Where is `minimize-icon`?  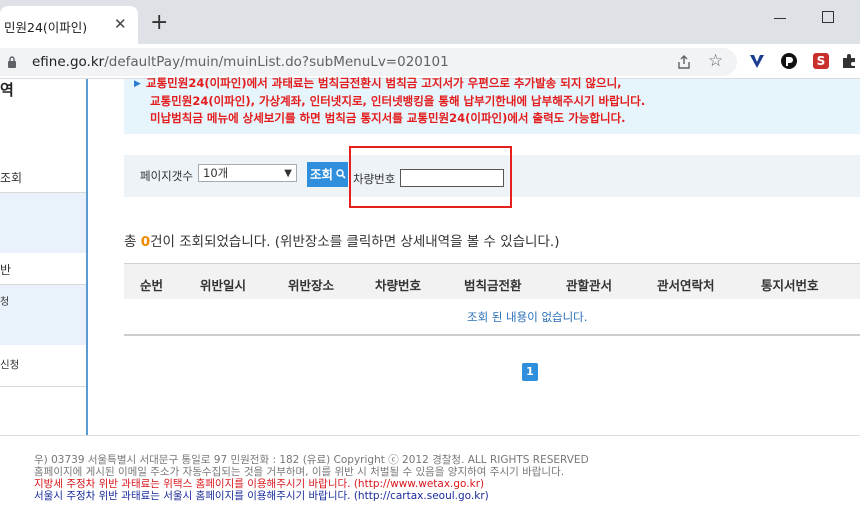
minimize-icon is located at coordinates (780, 18).